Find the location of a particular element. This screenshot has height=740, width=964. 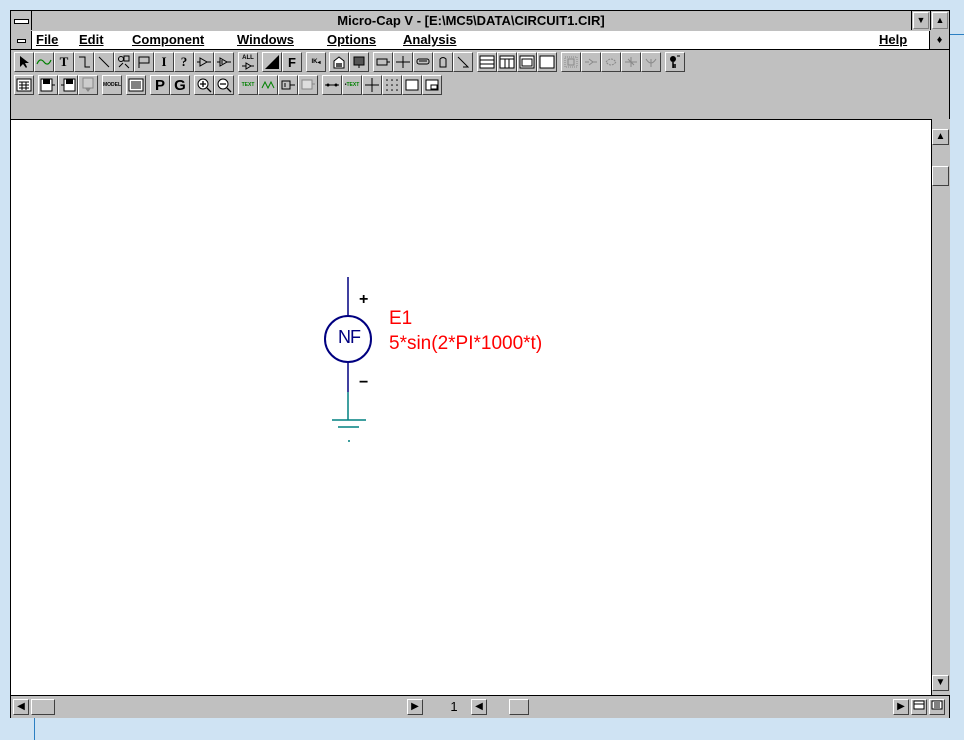

schematic-drawing is located at coordinates (348, 359).